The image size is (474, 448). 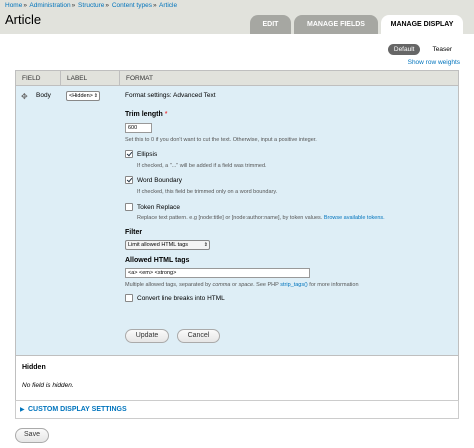 I want to click on hidden-section-title: Hidden, so click(x=34, y=367).